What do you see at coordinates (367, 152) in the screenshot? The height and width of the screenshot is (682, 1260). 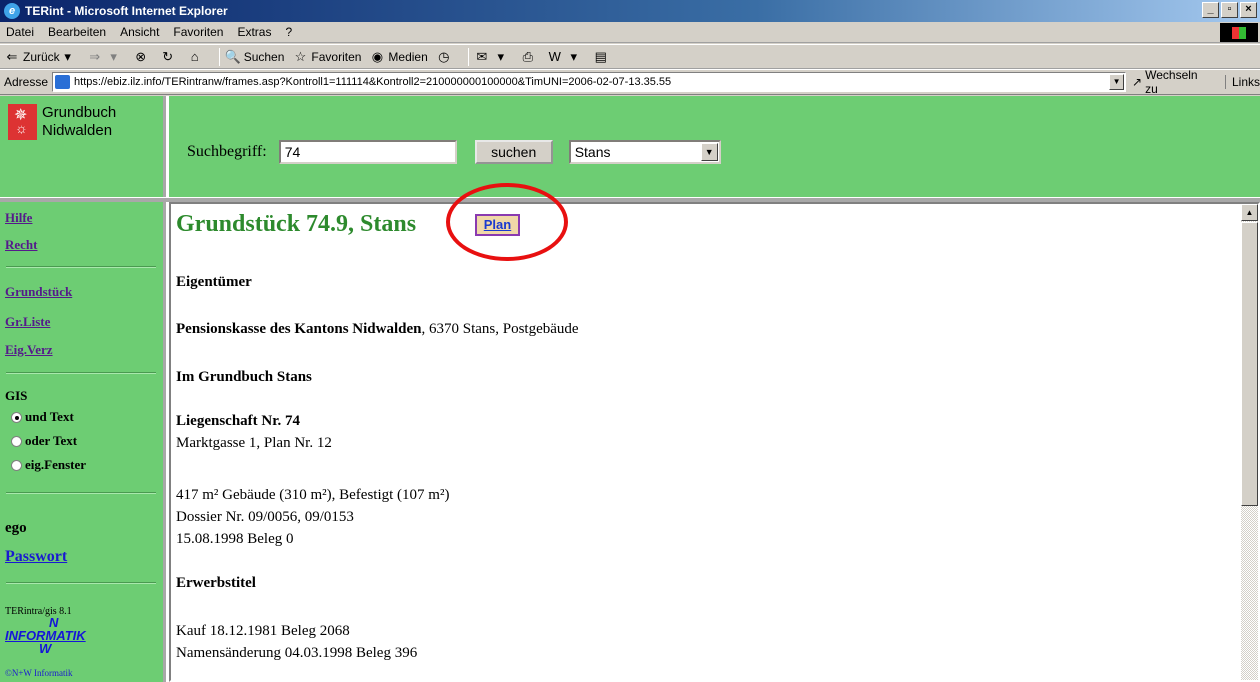 I see `search-input` at bounding box center [367, 152].